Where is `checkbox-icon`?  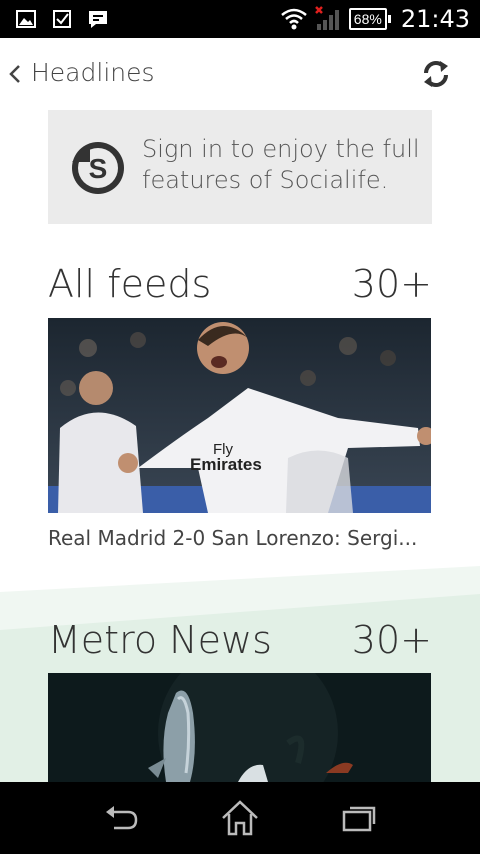
checkbox-icon is located at coordinates (62, 19).